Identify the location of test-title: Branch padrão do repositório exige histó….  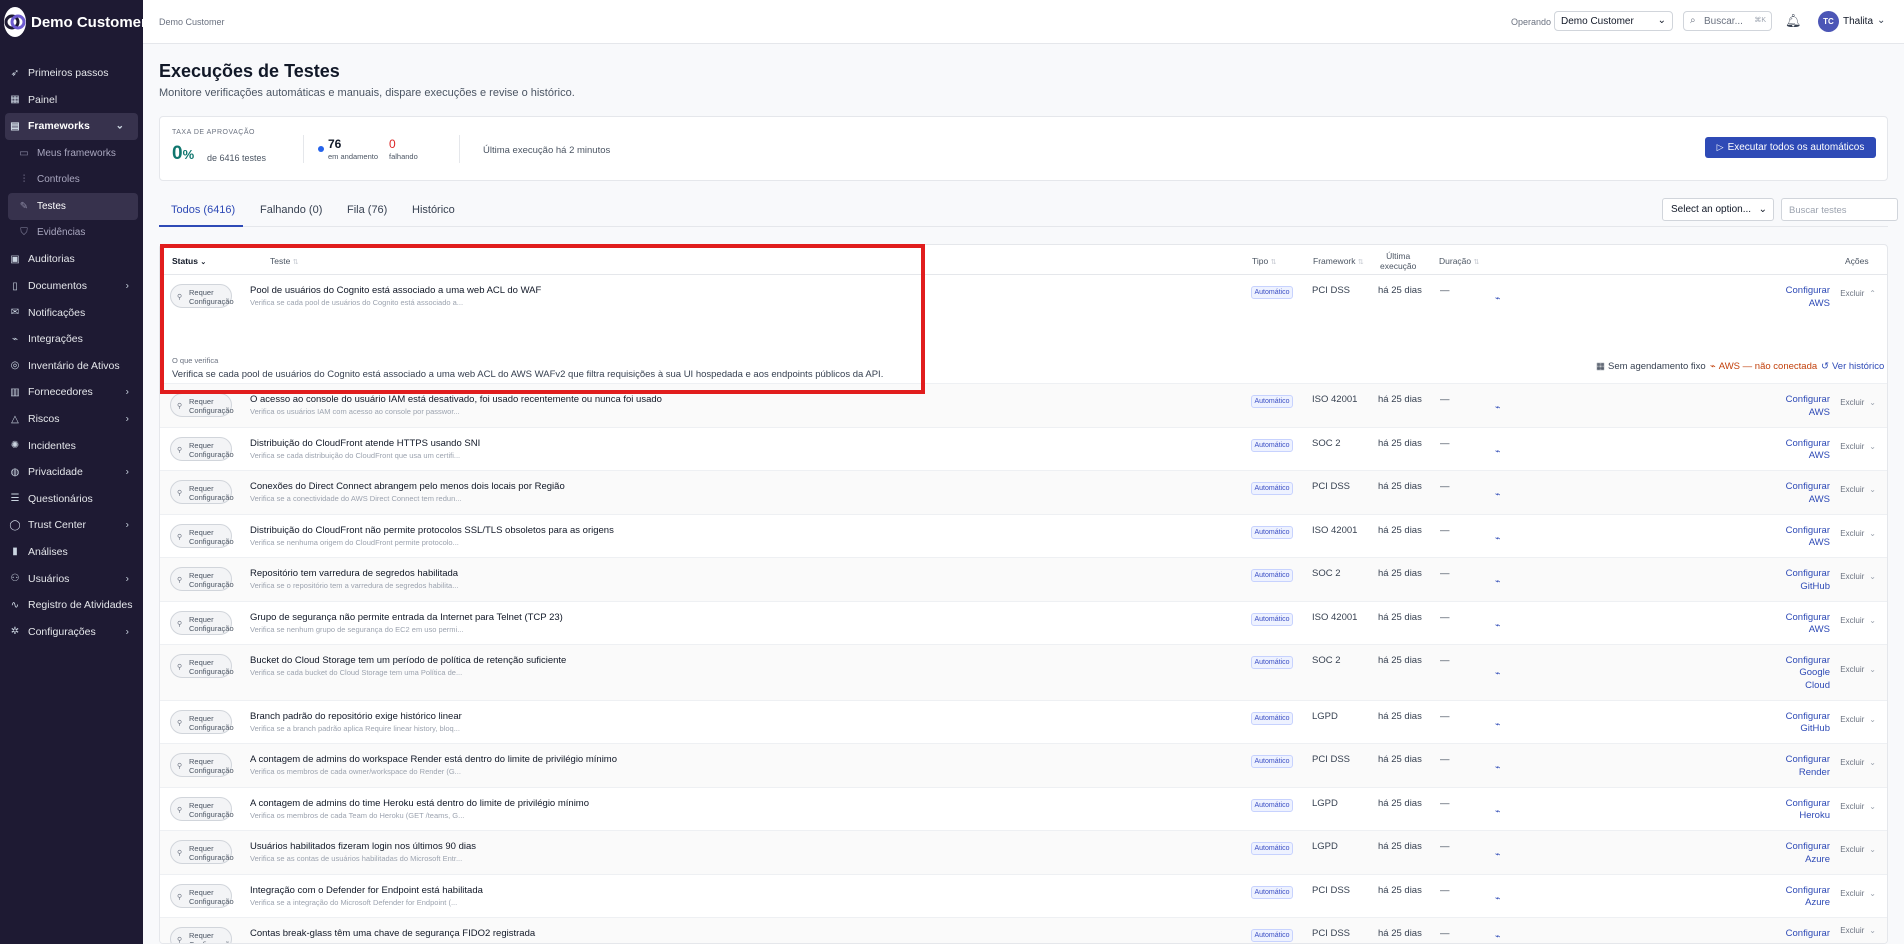
(356, 716).